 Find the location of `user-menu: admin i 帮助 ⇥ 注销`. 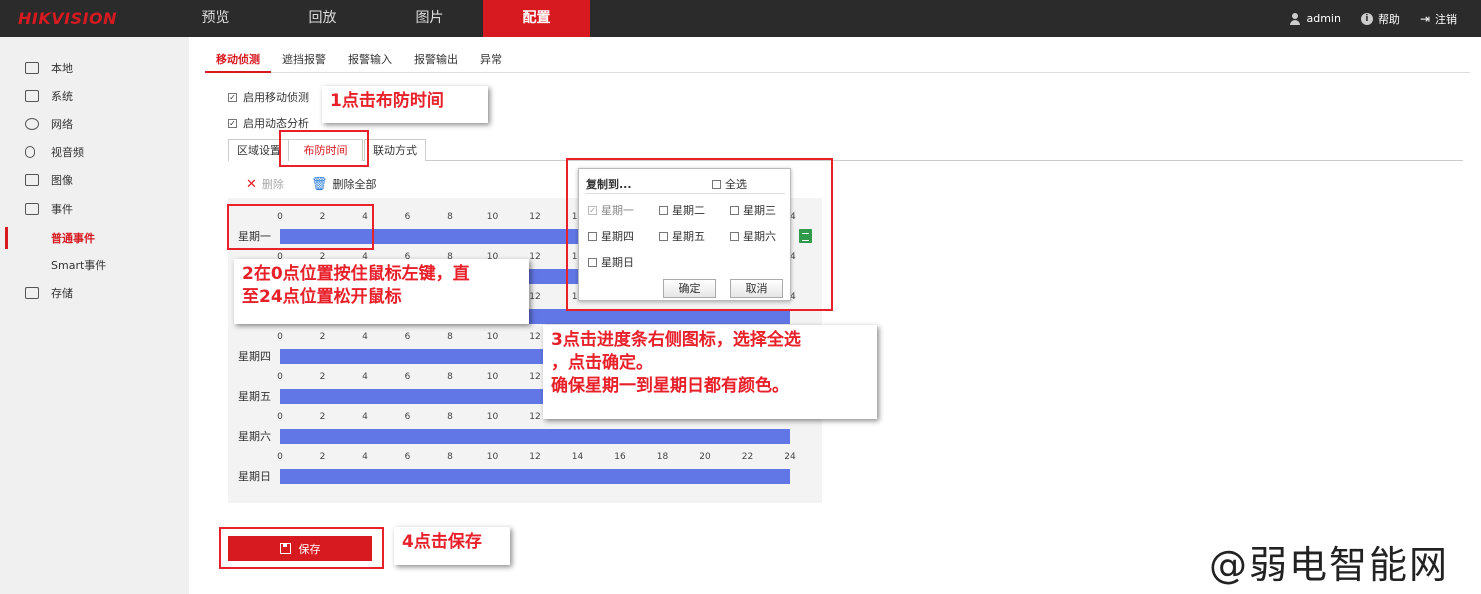

user-menu: admin i 帮助 ⇥ 注销 is located at coordinates (1373, 18).